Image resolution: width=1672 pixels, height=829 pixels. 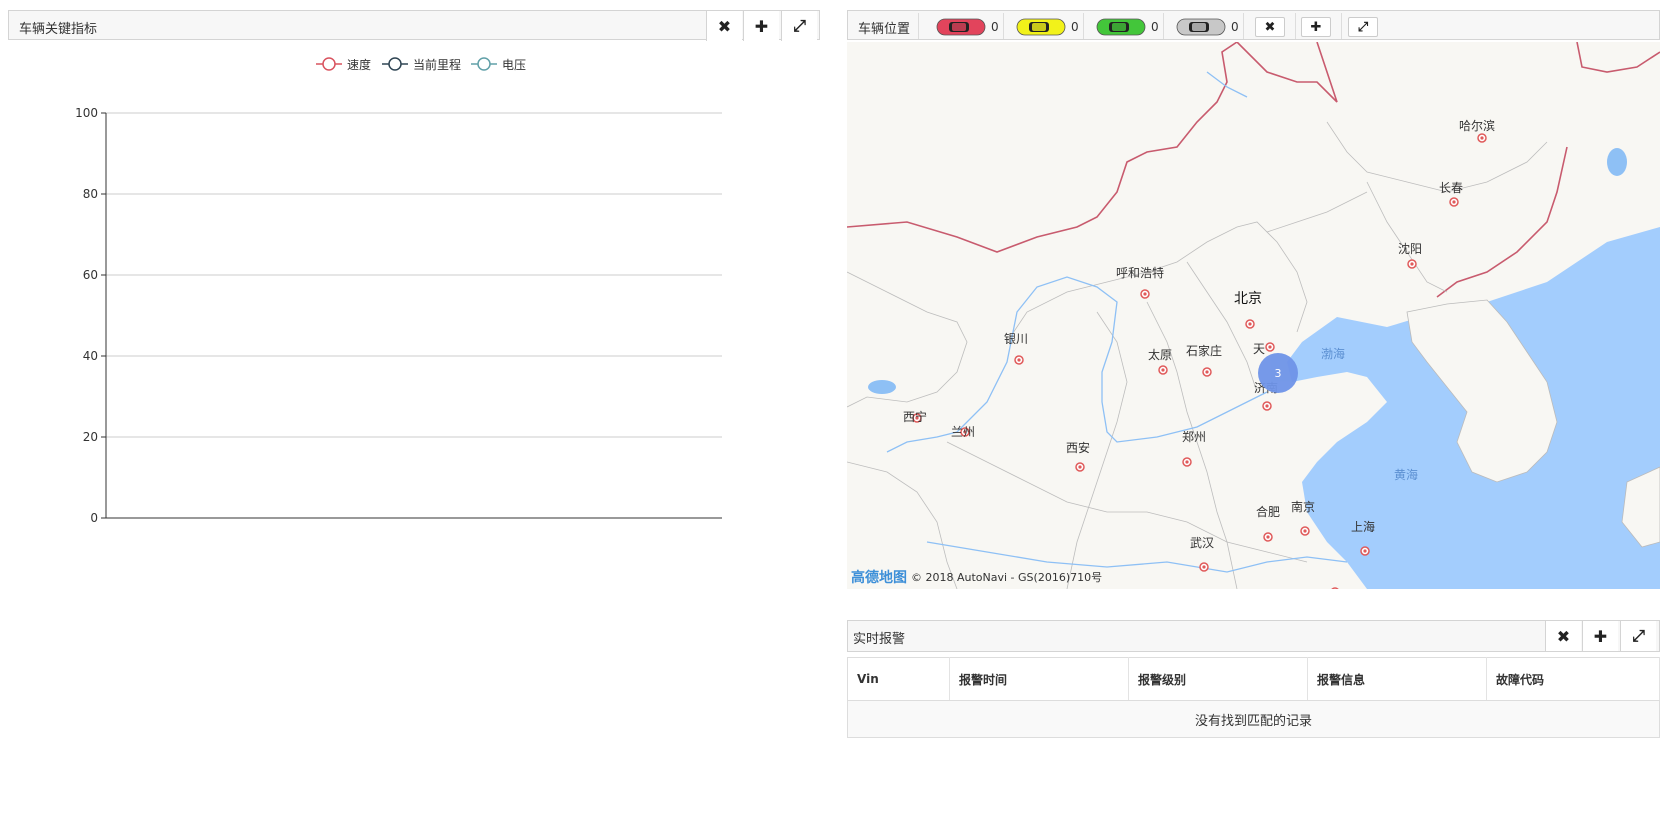 What do you see at coordinates (1121, 27) in the screenshot?
I see `car-green-icon` at bounding box center [1121, 27].